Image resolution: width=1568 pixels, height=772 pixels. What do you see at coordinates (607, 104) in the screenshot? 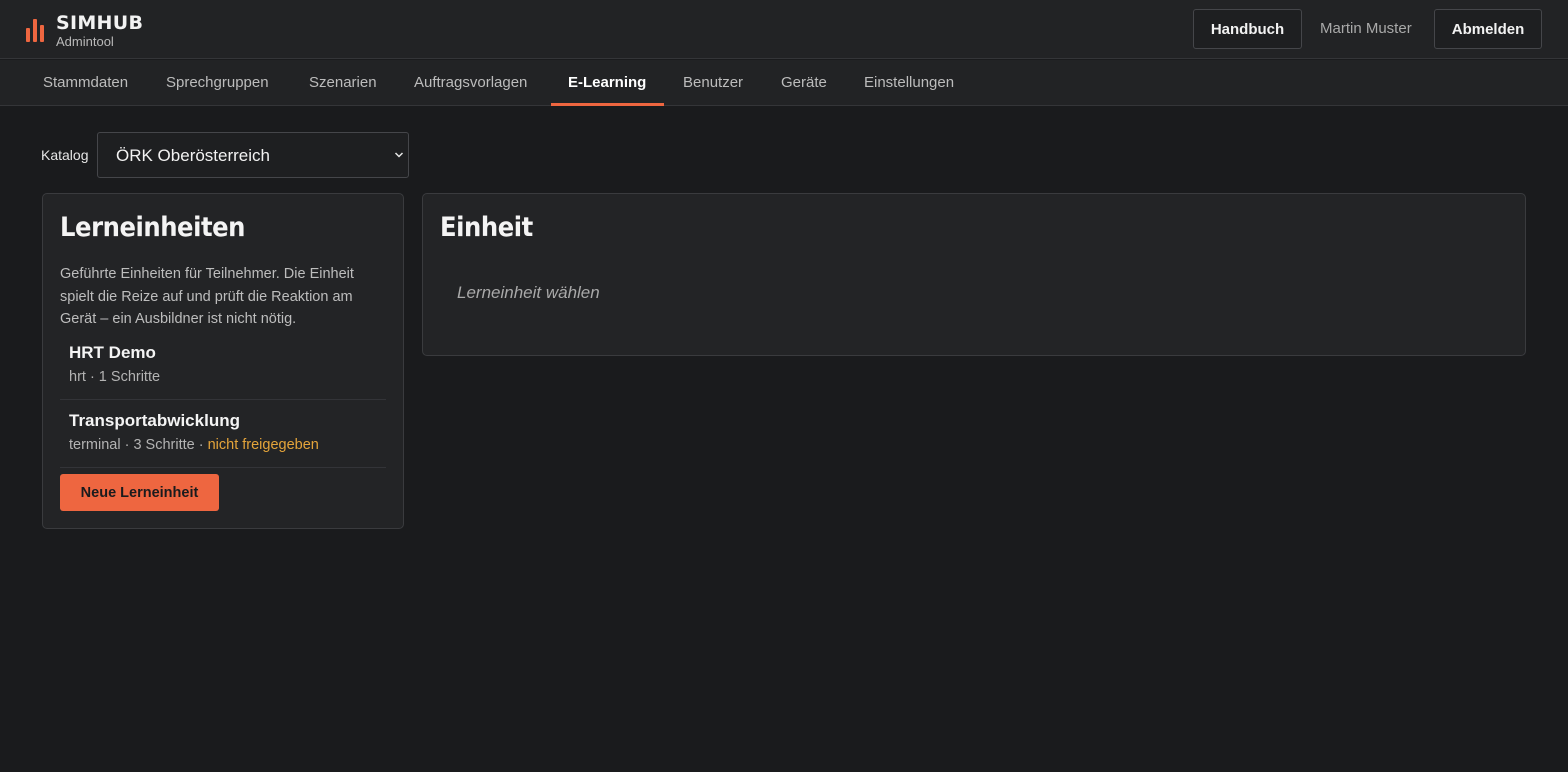
I see `active-tab-indicator` at bounding box center [607, 104].